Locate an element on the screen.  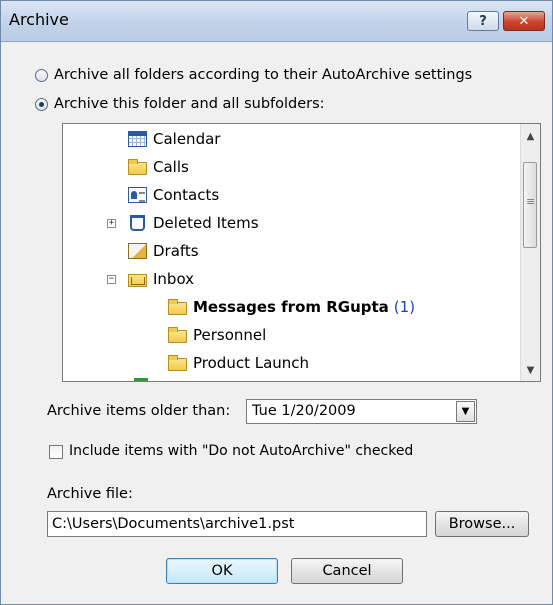
partial-folder-icon is located at coordinates (141, 379).